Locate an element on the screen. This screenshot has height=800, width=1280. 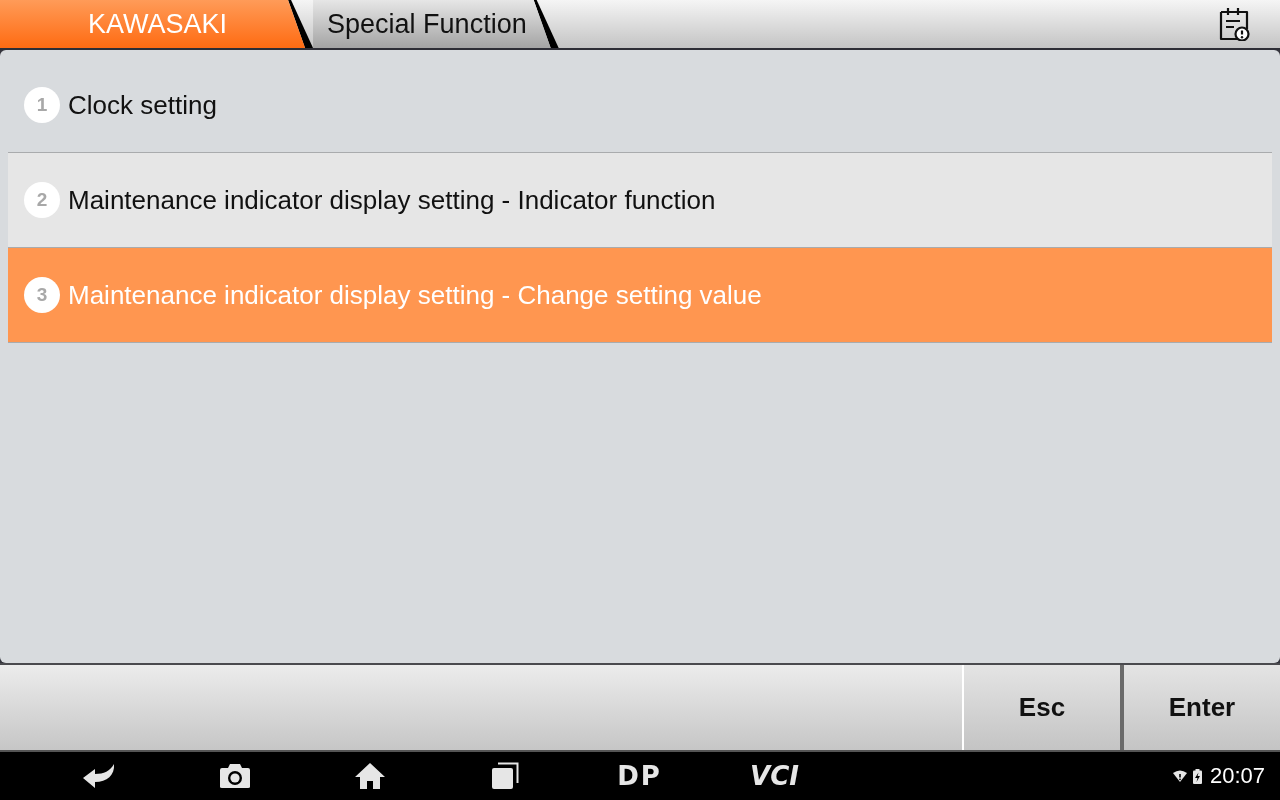
camera-icon is located at coordinates (234, 776).